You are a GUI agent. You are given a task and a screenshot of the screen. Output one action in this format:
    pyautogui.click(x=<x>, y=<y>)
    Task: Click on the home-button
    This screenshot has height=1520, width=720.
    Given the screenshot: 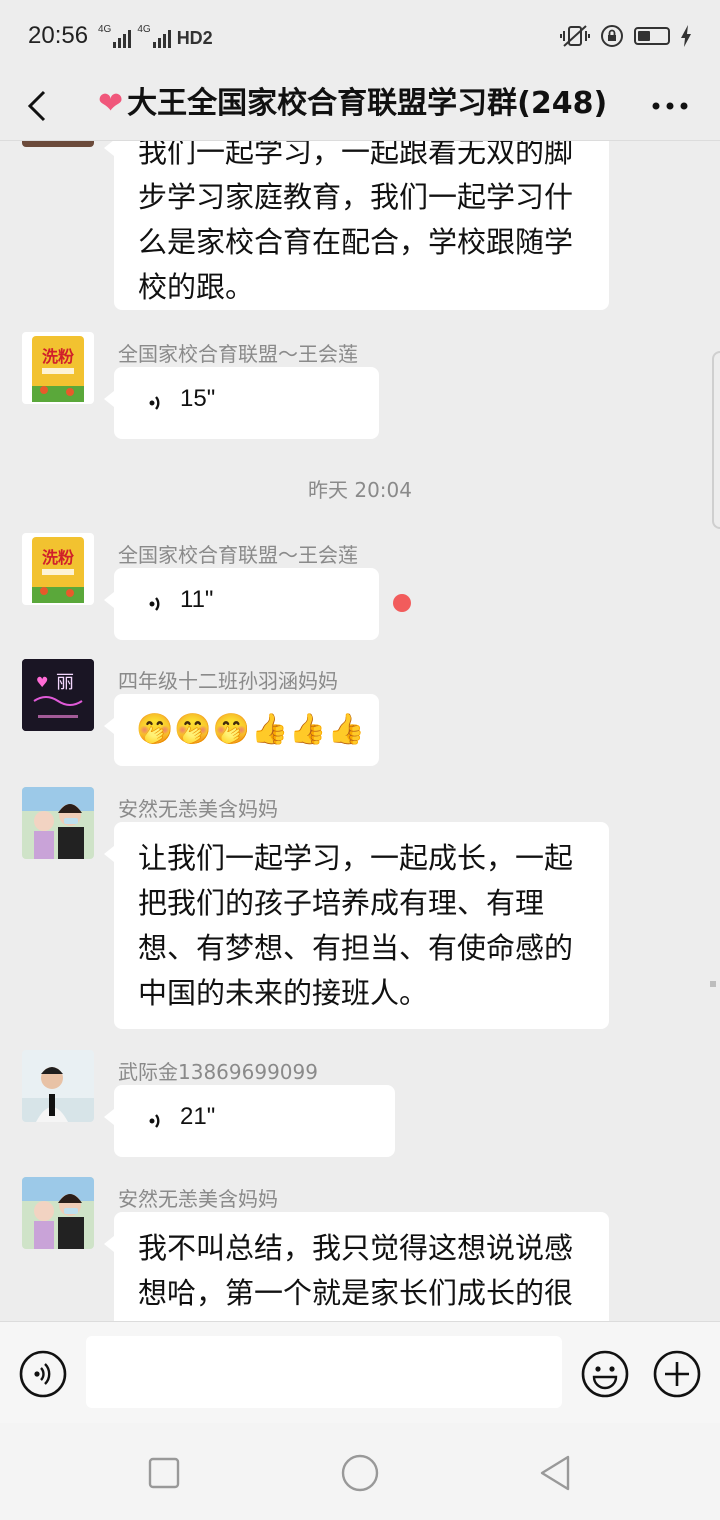 What is the action you would take?
    pyautogui.click(x=360, y=1473)
    